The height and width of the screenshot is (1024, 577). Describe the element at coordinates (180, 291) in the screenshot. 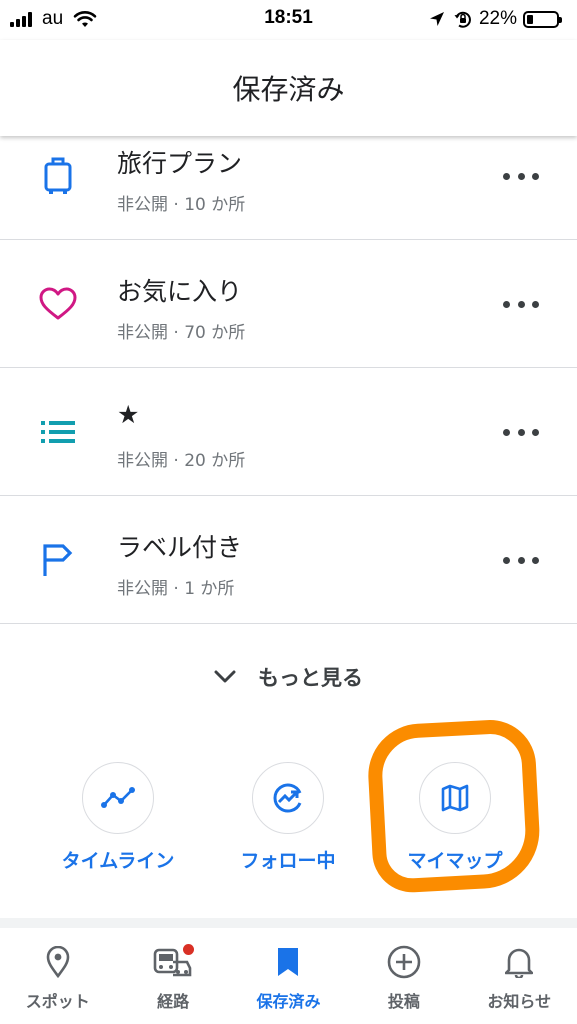

I see `list-title: お気に入り` at that location.